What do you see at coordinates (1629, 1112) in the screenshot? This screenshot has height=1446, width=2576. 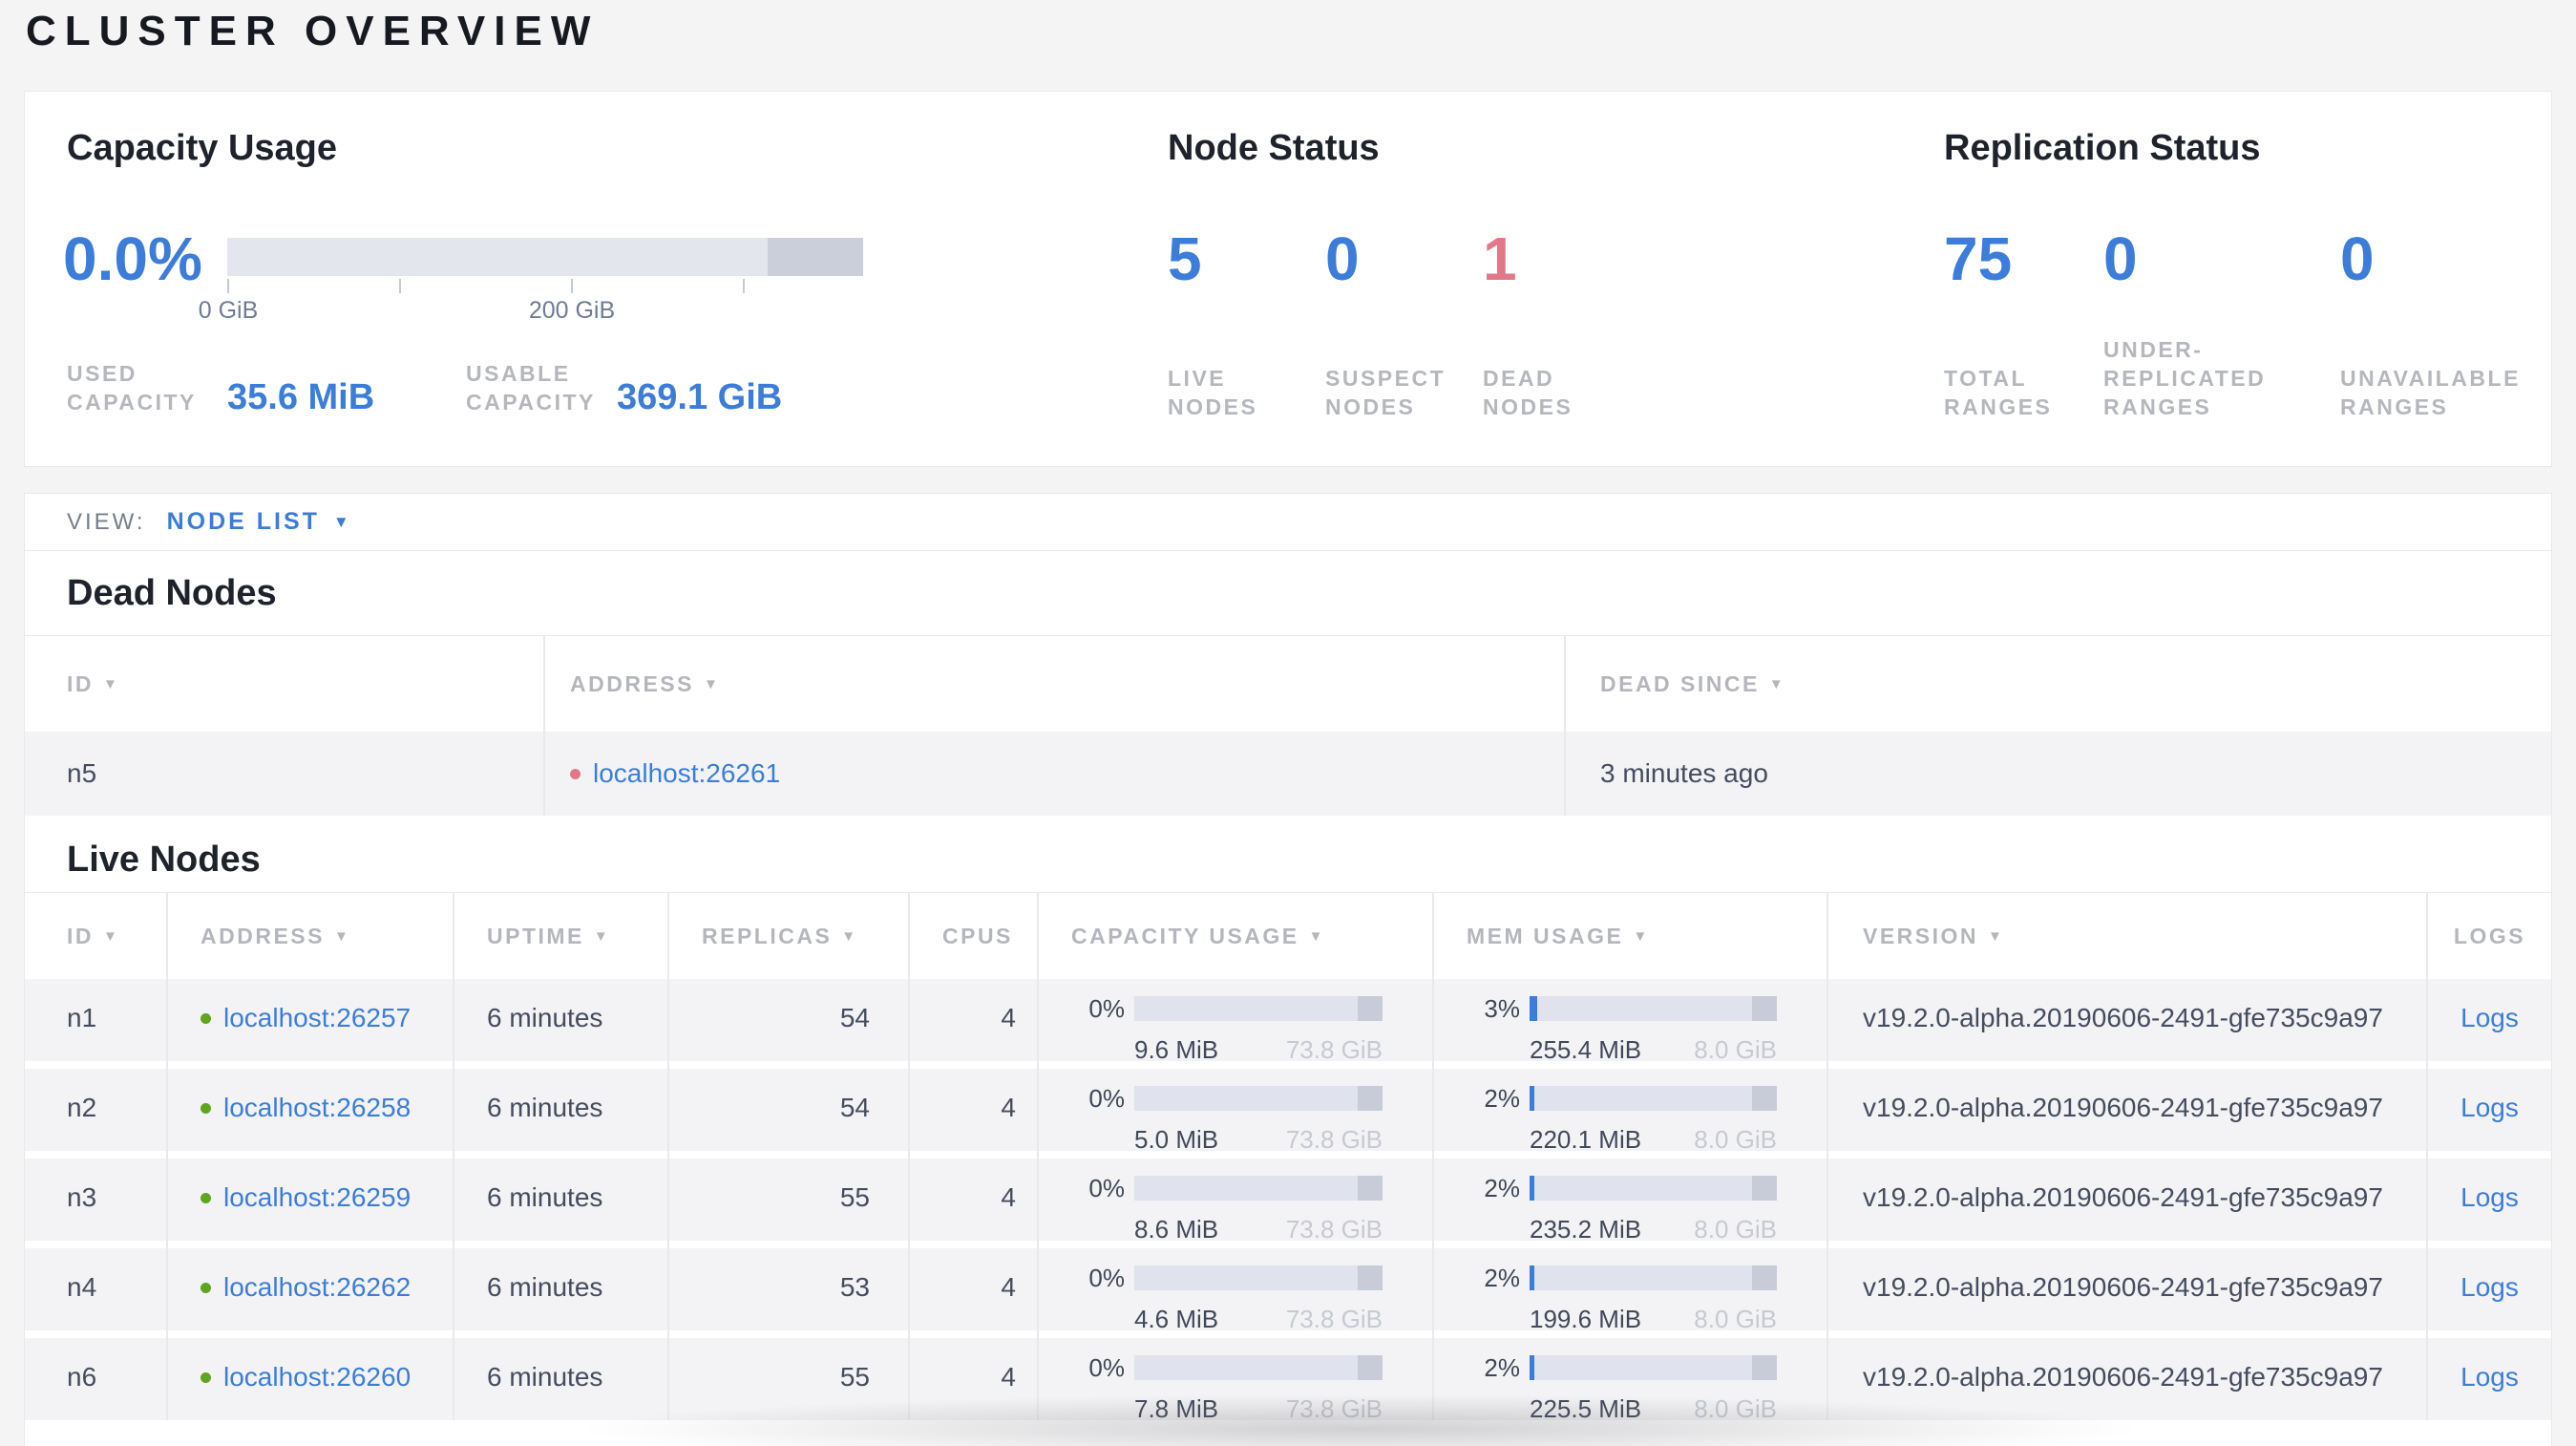 I see `mem-usage-cell: 2% 220.1 MiB 8.0 GiB` at bounding box center [1629, 1112].